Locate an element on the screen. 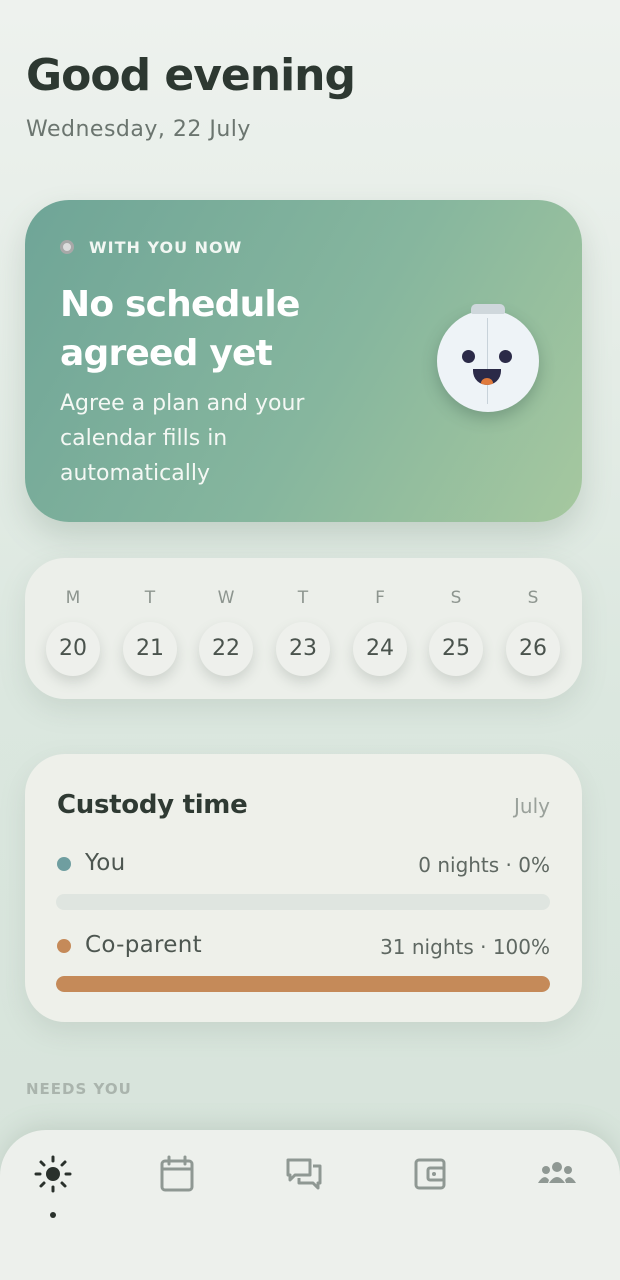  chat-icon is located at coordinates (304, 1174).